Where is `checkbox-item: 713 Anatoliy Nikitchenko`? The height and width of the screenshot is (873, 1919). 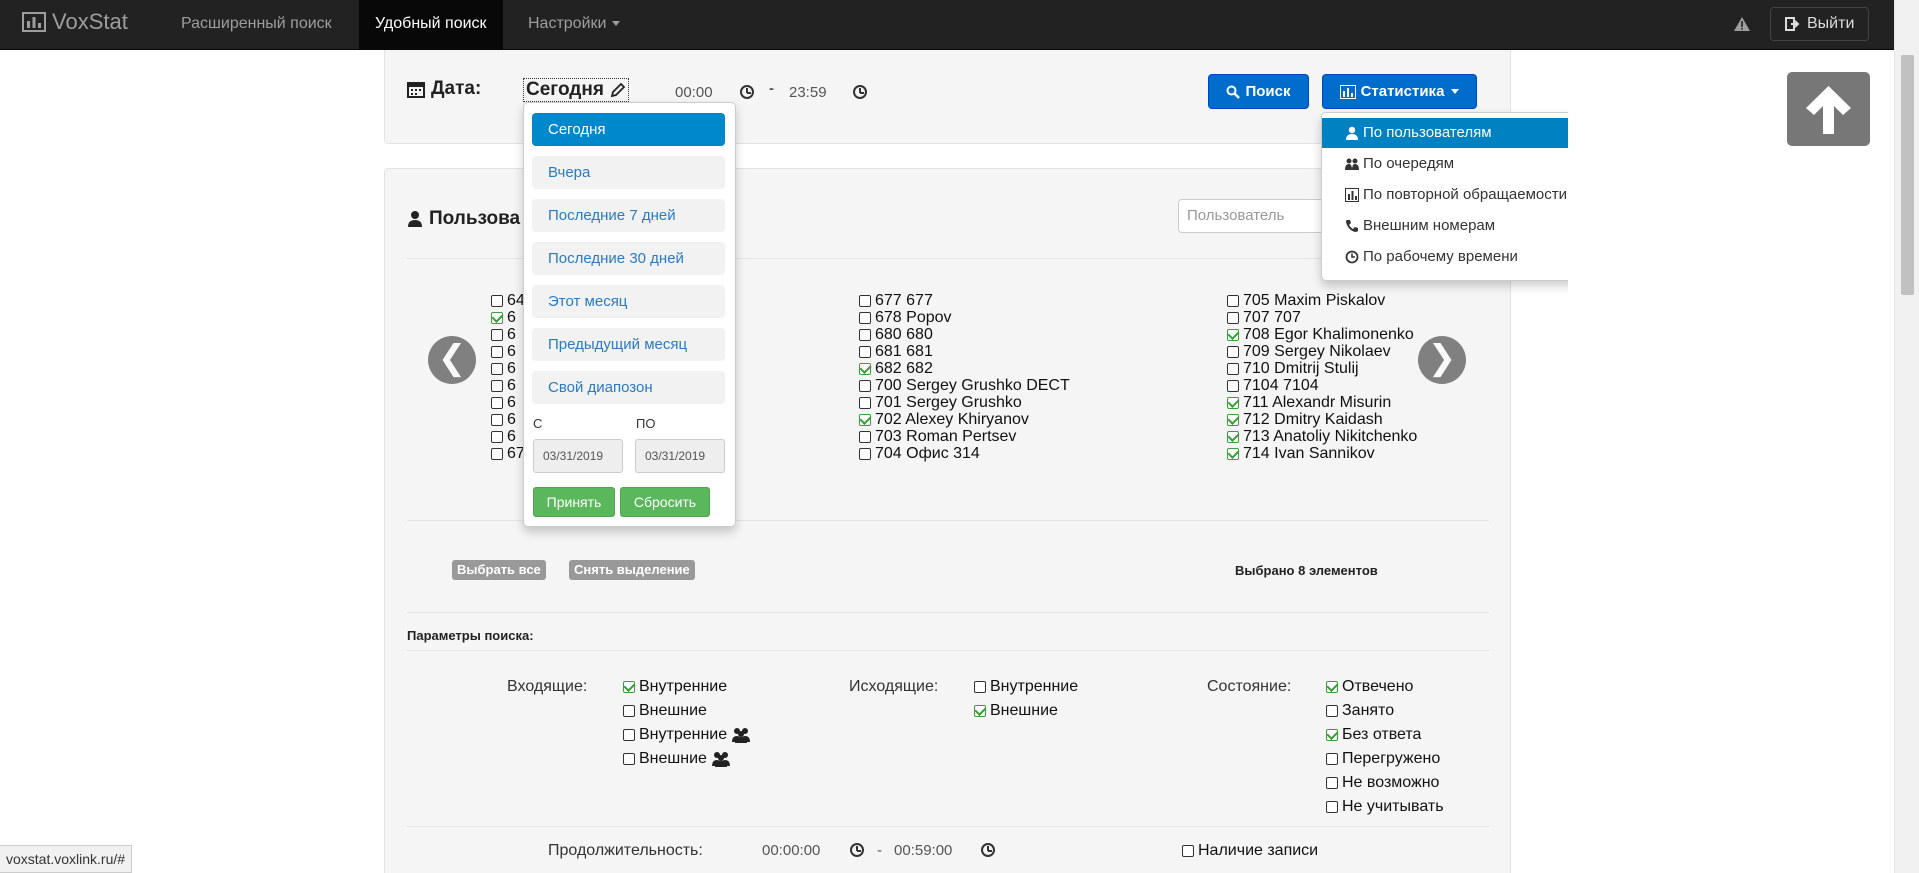
checkbox-item: 713 Anatoliy Nikitchenko is located at coordinates (1322, 437).